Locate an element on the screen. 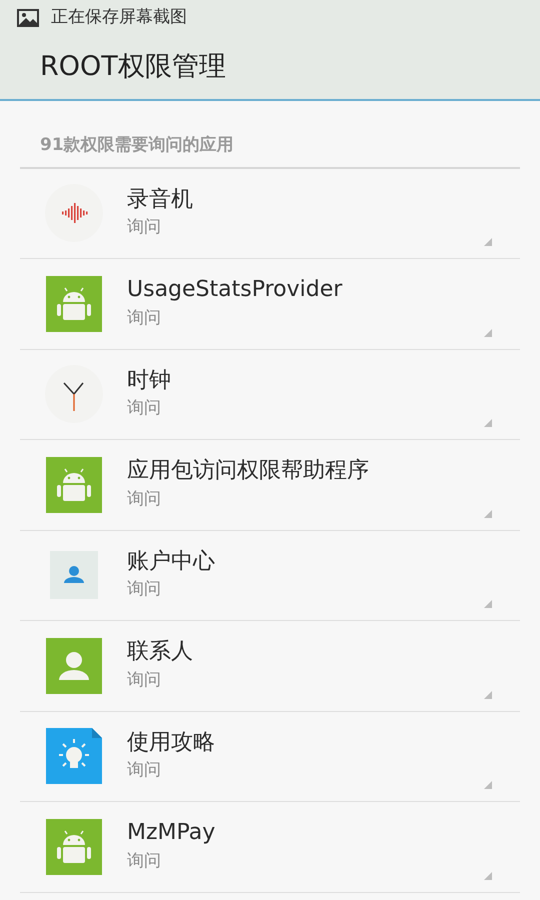 The width and height of the screenshot is (540, 900). app-list-item: 联系人 询问 is located at coordinates (270, 666).